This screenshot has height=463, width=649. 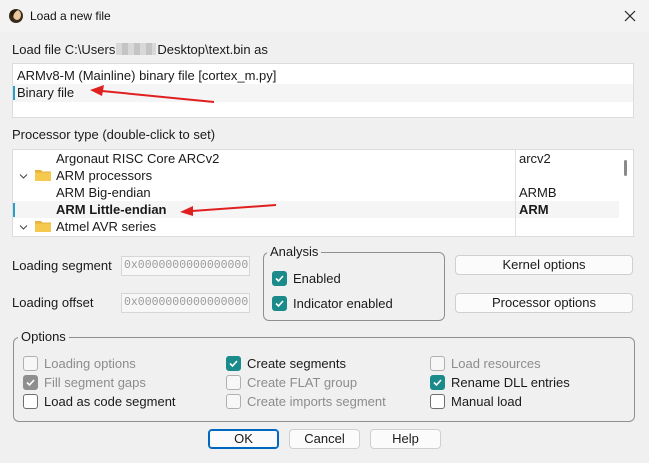 What do you see at coordinates (316, 192) in the screenshot?
I see `processor-row: ARM Big-endian ARMB` at bounding box center [316, 192].